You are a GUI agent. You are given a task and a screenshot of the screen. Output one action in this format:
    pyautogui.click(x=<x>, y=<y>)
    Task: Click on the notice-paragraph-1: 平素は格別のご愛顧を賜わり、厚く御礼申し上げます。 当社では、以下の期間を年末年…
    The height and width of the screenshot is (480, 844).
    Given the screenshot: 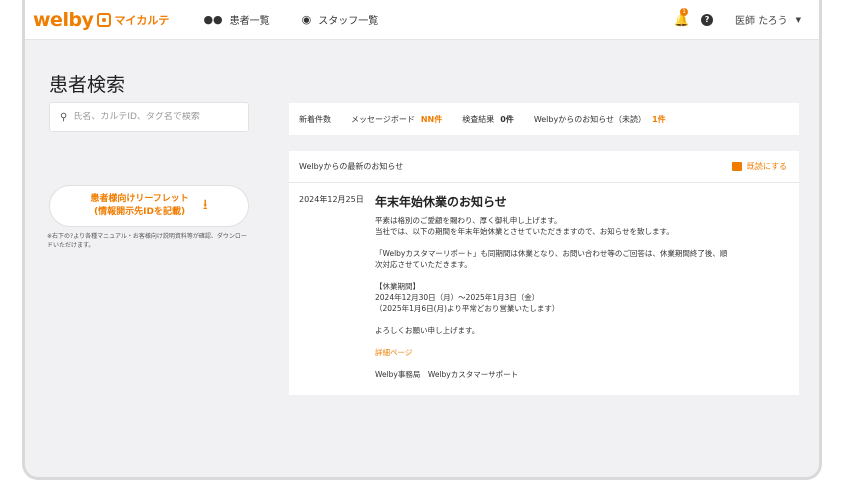 What is the action you would take?
    pyautogui.click(x=582, y=226)
    